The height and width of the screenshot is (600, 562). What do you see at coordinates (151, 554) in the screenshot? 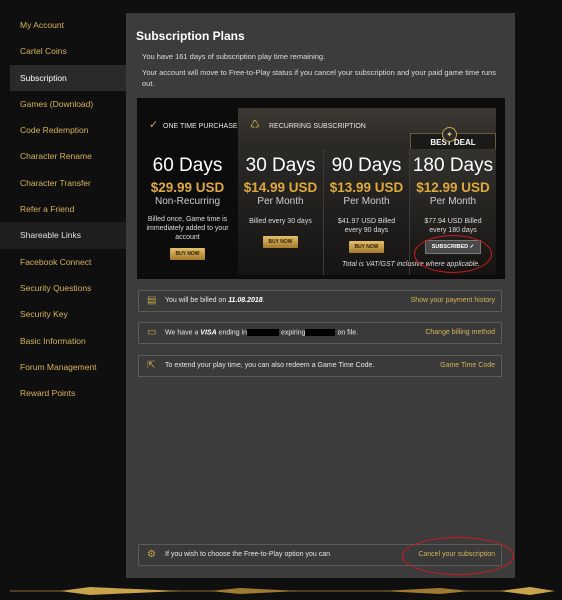
I see `gears-icon: ⚙` at bounding box center [151, 554].